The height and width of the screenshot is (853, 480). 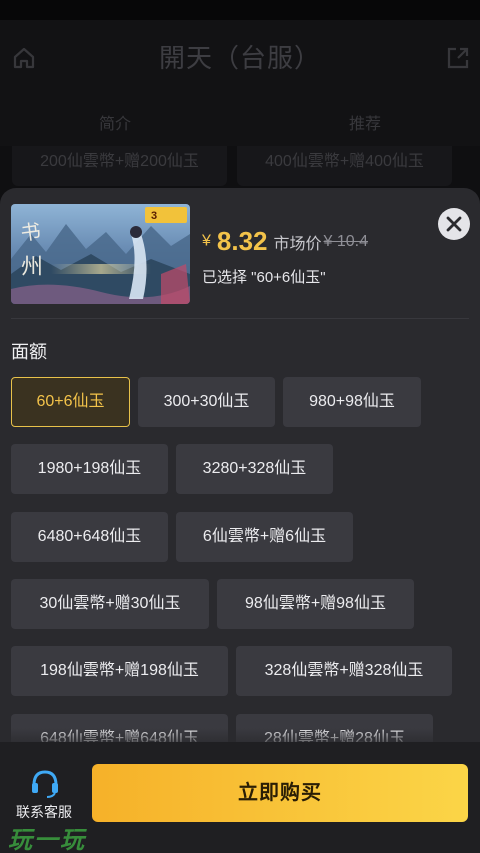 I want to click on svg-text: 书, so click(x=30, y=232).